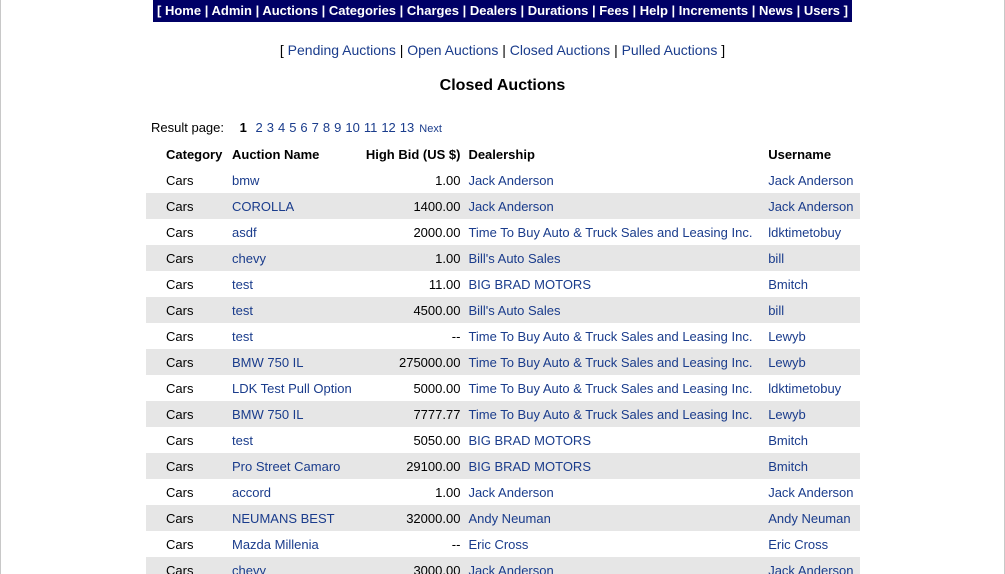 Image resolution: width=1005 pixels, height=574 pixels. I want to click on nav-dealers: Dealers, so click(493, 10).